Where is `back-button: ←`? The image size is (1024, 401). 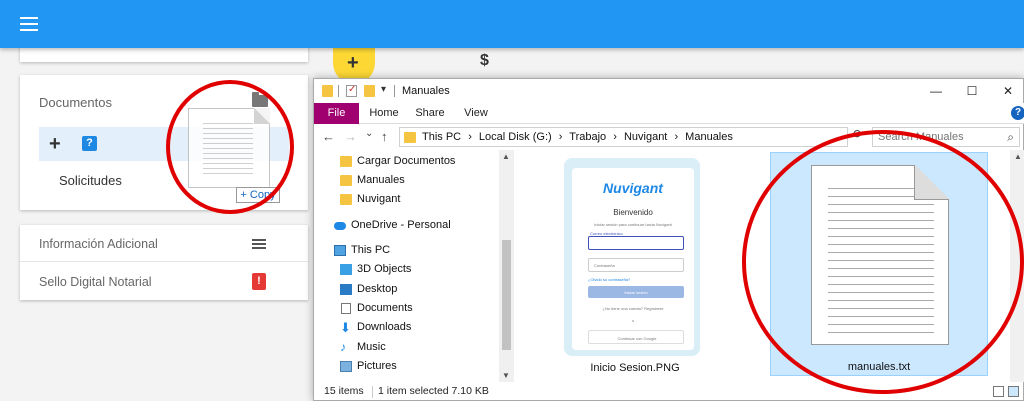 back-button: ← is located at coordinates (328, 136).